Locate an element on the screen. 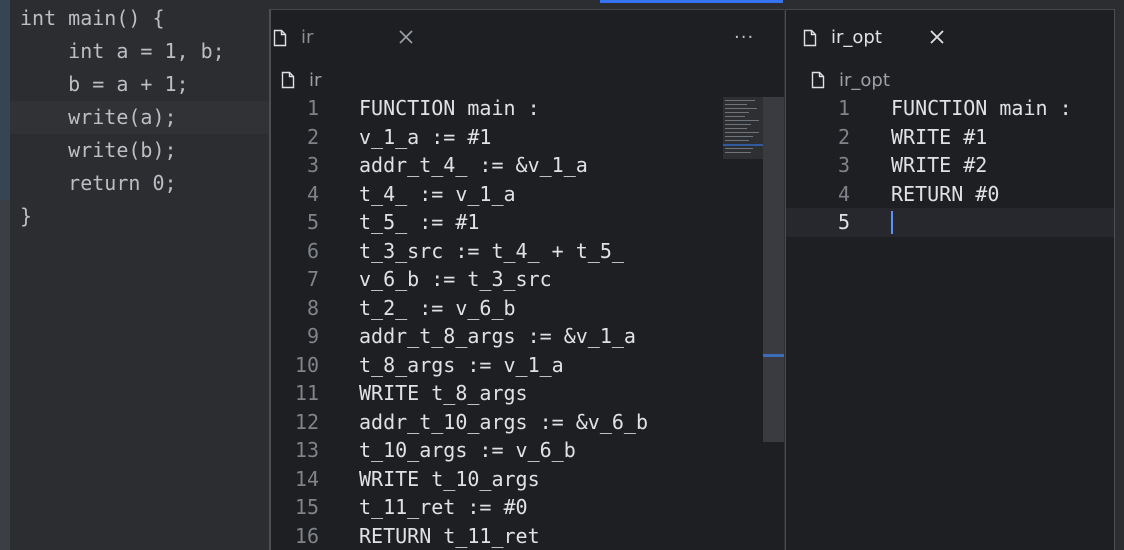 The width and height of the screenshot is (1124, 550). ir-tab-bar: ir ··· is located at coordinates (527, 37).